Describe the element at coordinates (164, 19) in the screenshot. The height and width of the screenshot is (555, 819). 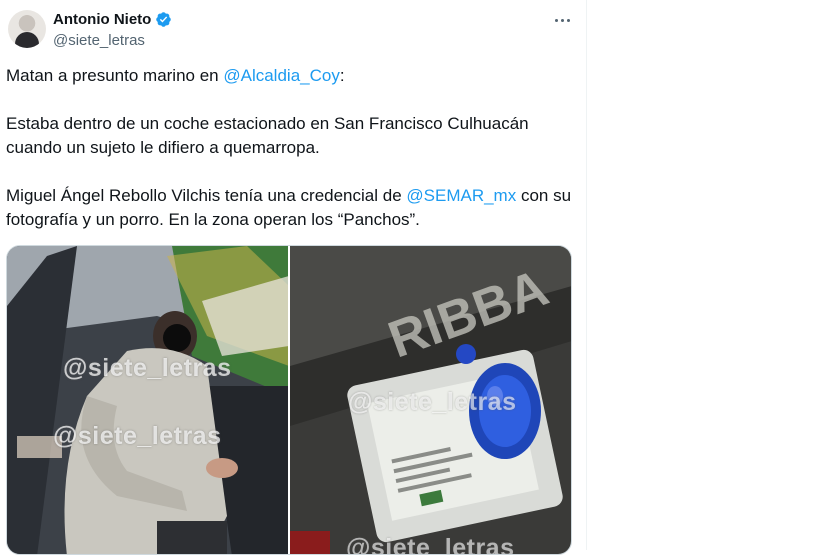
I see `verified-badge-icon` at that location.